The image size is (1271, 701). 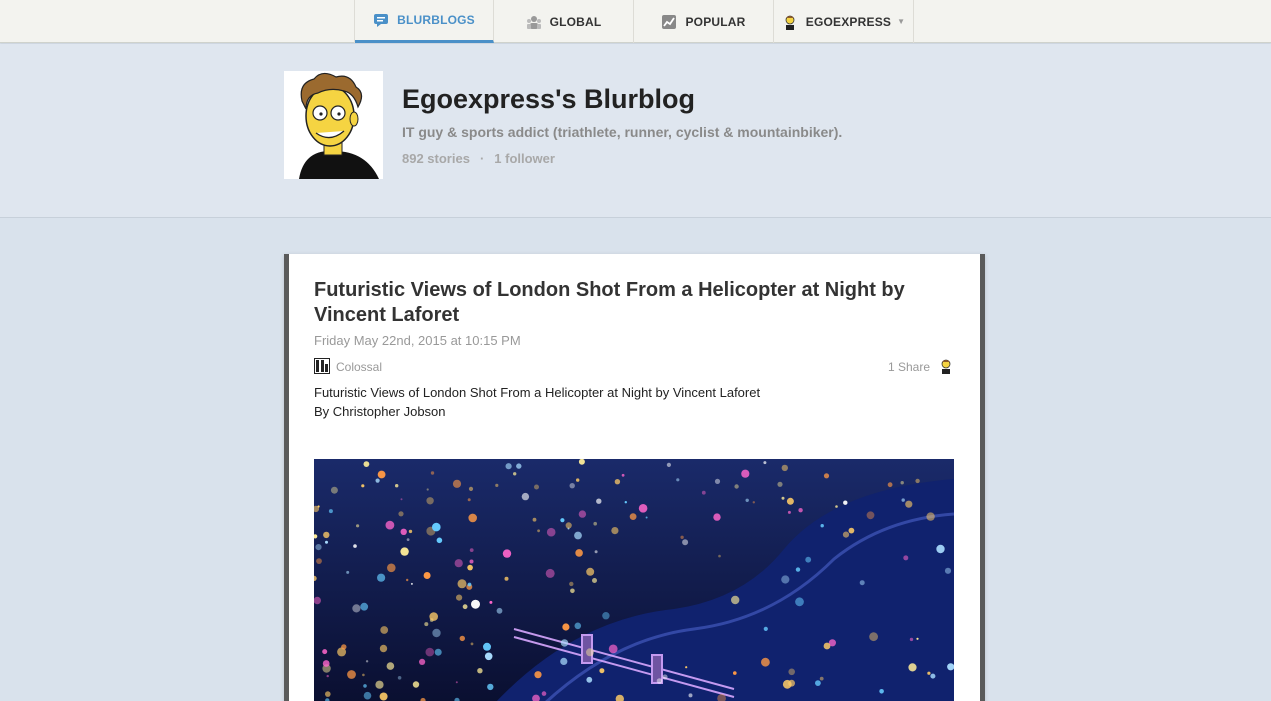 What do you see at coordinates (901, 21) in the screenshot?
I see `chevron-down-icon: ▼` at bounding box center [901, 21].